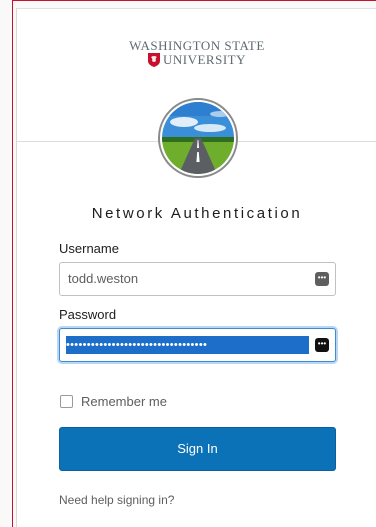 This screenshot has width=376, height=527. Describe the element at coordinates (197, 45) in the screenshot. I see `logo-line-1: WASHINGTON STATE` at that location.